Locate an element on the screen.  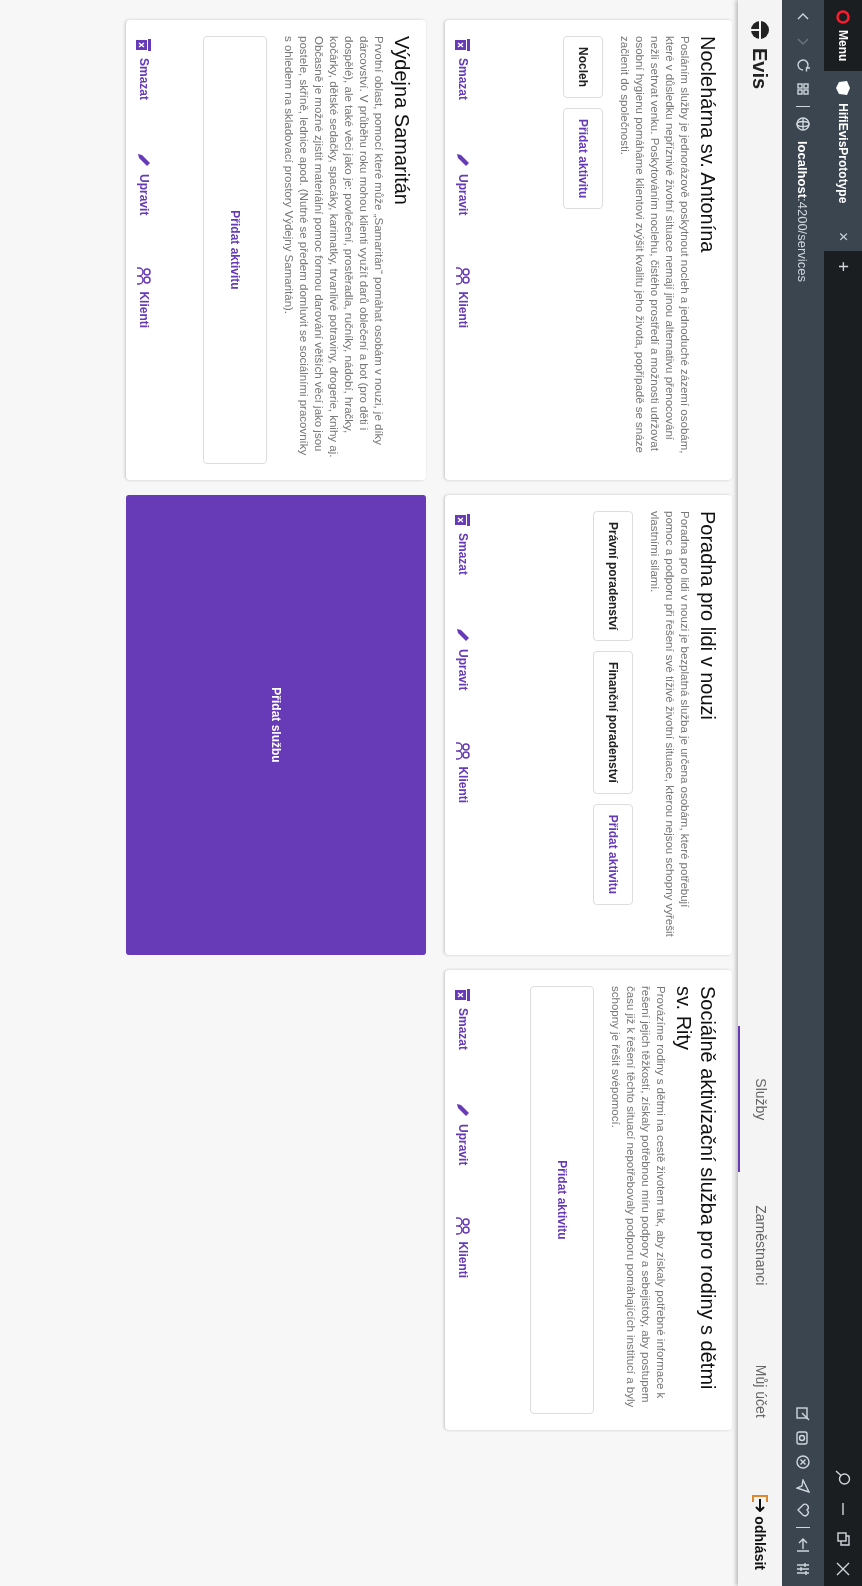
service-description: Prvotní oblast, pomocí které může „Samaritán“ pomáhat osobám v nouzi, je díky dárcovství. V průběhu roku mohou klienti využít darů oblečení a bot (pro děti i dospělé), ale také věci jako je: povlečení, prostěradla, ručníky, nádobí, hračky, kočárky, dětské sedačky, spacáky, karimatky, trvanlivé potraviny, drogerie, knihy aj. Občasně je možné zjistit materiální pomoc formou darování větších věcí jako jsou postele, skříně, lednice apod. (Nutné se předem domluvit se sociálními pracovníky s ohledem na skladovací prostory Výdejny Samaritán). is located at coordinates (334, 248).